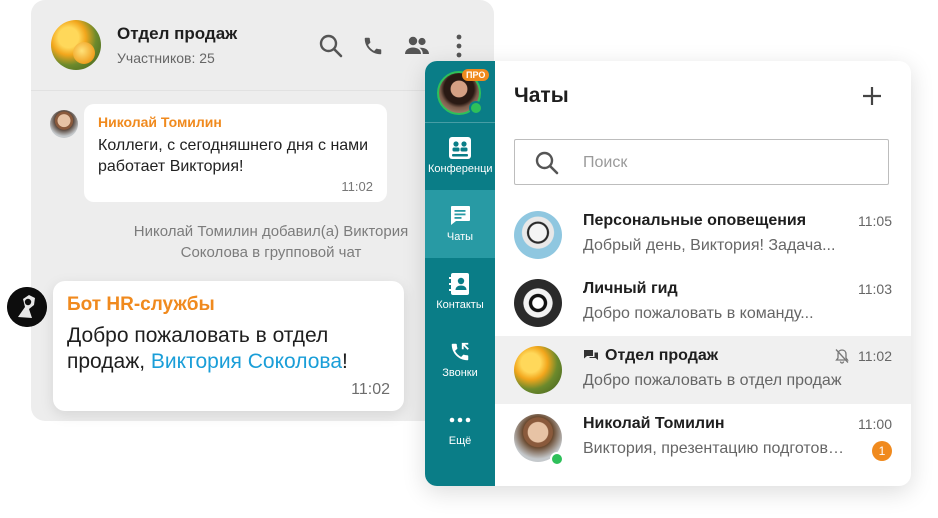 This screenshot has width=938, height=518. What do you see at coordinates (141, 305) in the screenshot?
I see `bot-message-author: Бот HR-службы` at bounding box center [141, 305].